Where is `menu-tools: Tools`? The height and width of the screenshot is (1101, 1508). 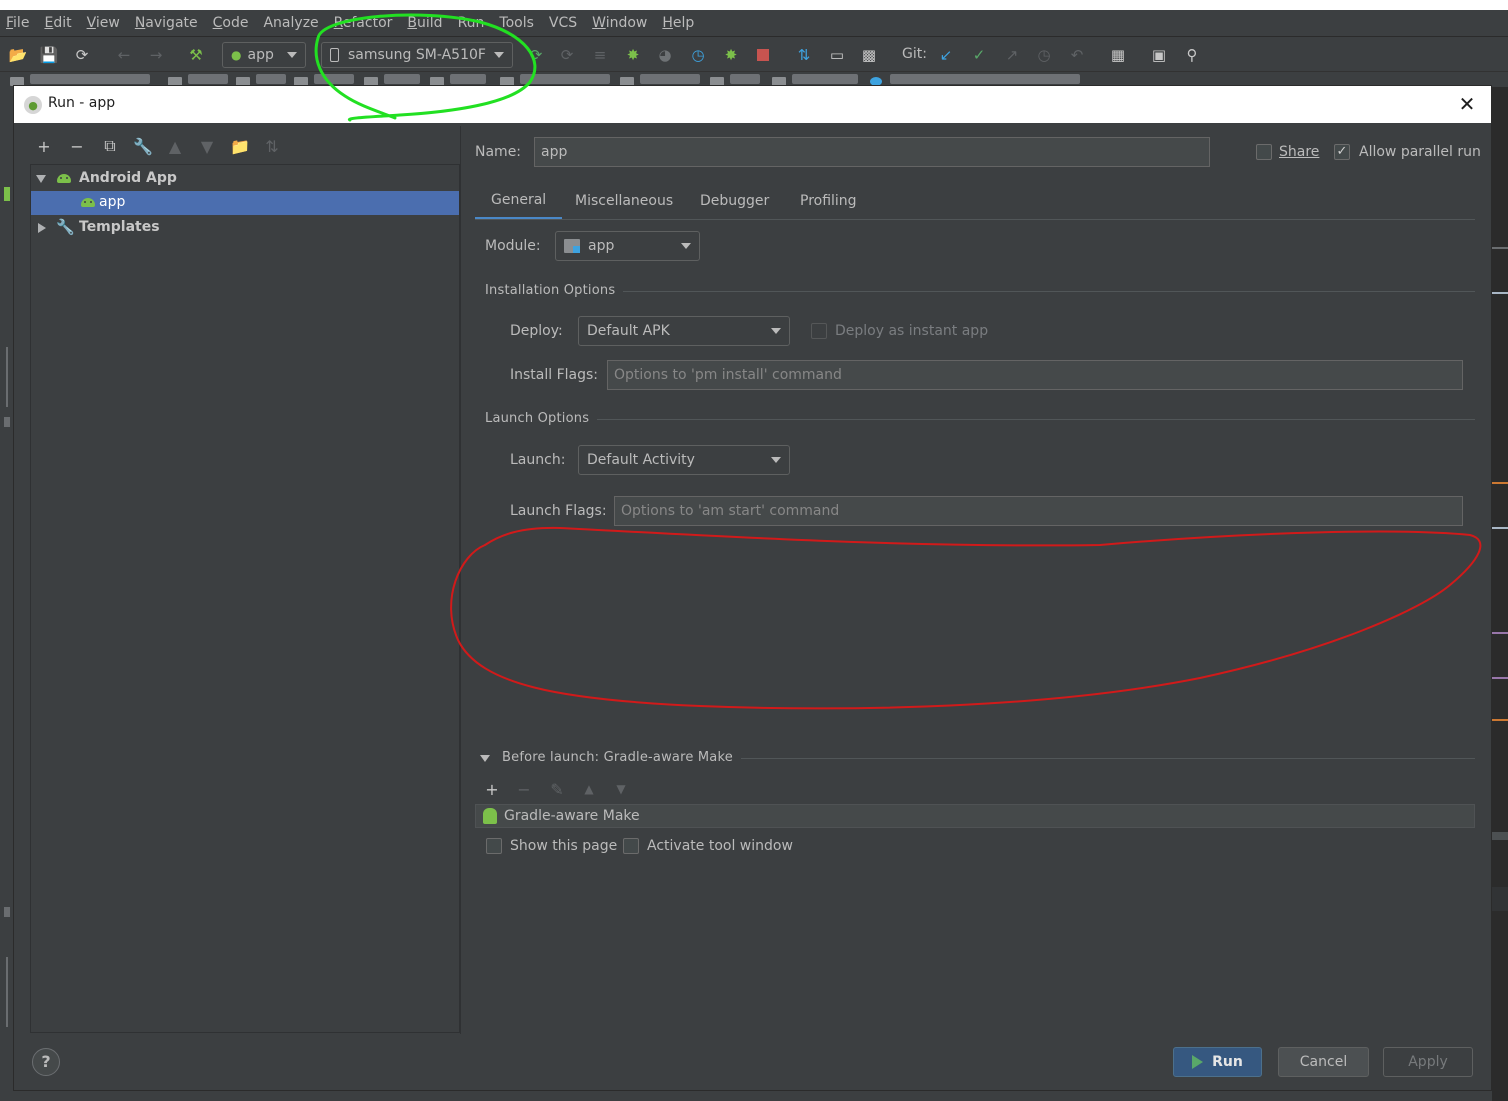 menu-tools: Tools is located at coordinates (516, 23).